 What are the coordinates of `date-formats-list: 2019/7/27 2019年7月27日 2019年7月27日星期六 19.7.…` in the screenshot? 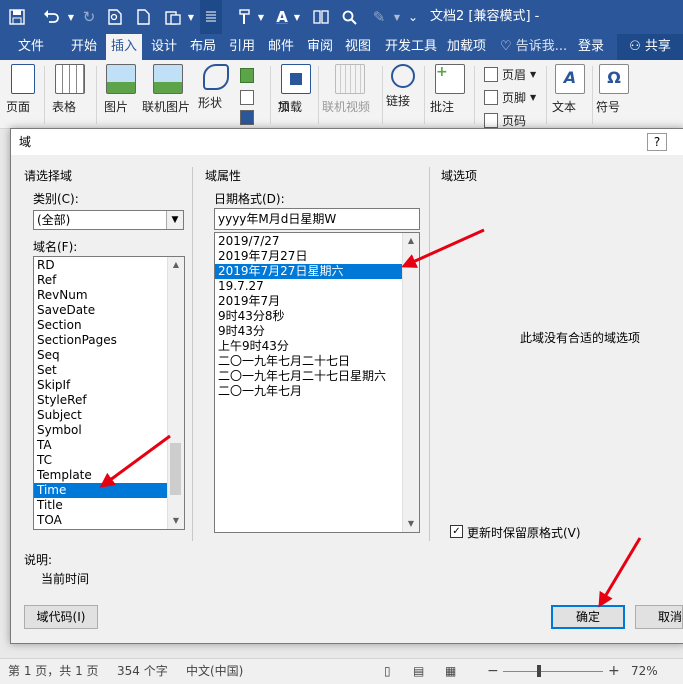 It's located at (317, 382).